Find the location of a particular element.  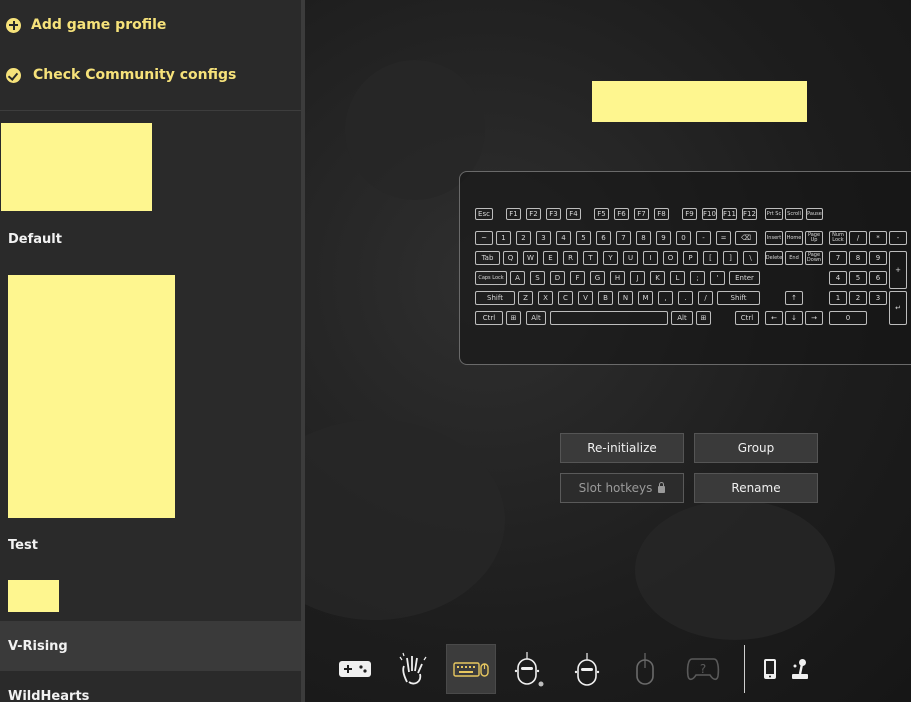

key: Prt Sc is located at coordinates (774, 214).